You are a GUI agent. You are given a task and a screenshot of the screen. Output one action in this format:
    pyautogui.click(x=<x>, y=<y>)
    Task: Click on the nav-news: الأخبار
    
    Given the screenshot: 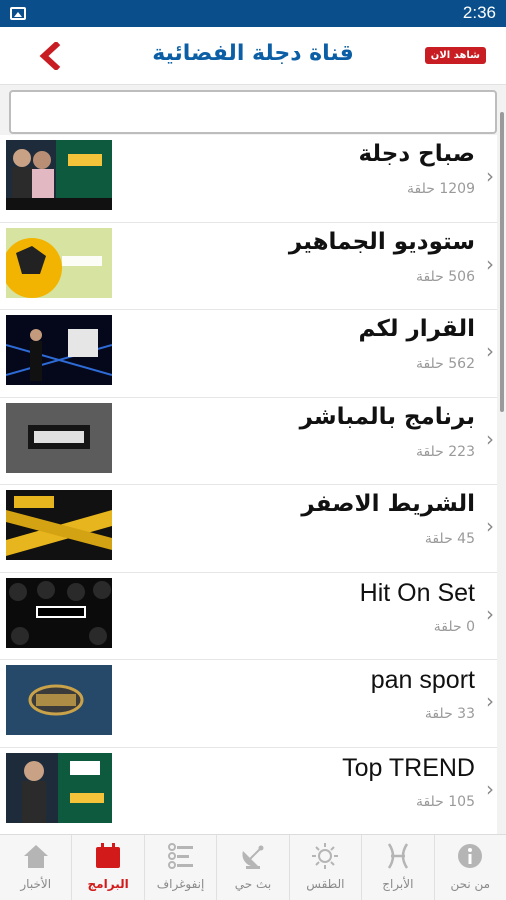 What is the action you would take?
    pyautogui.click(x=35, y=867)
    